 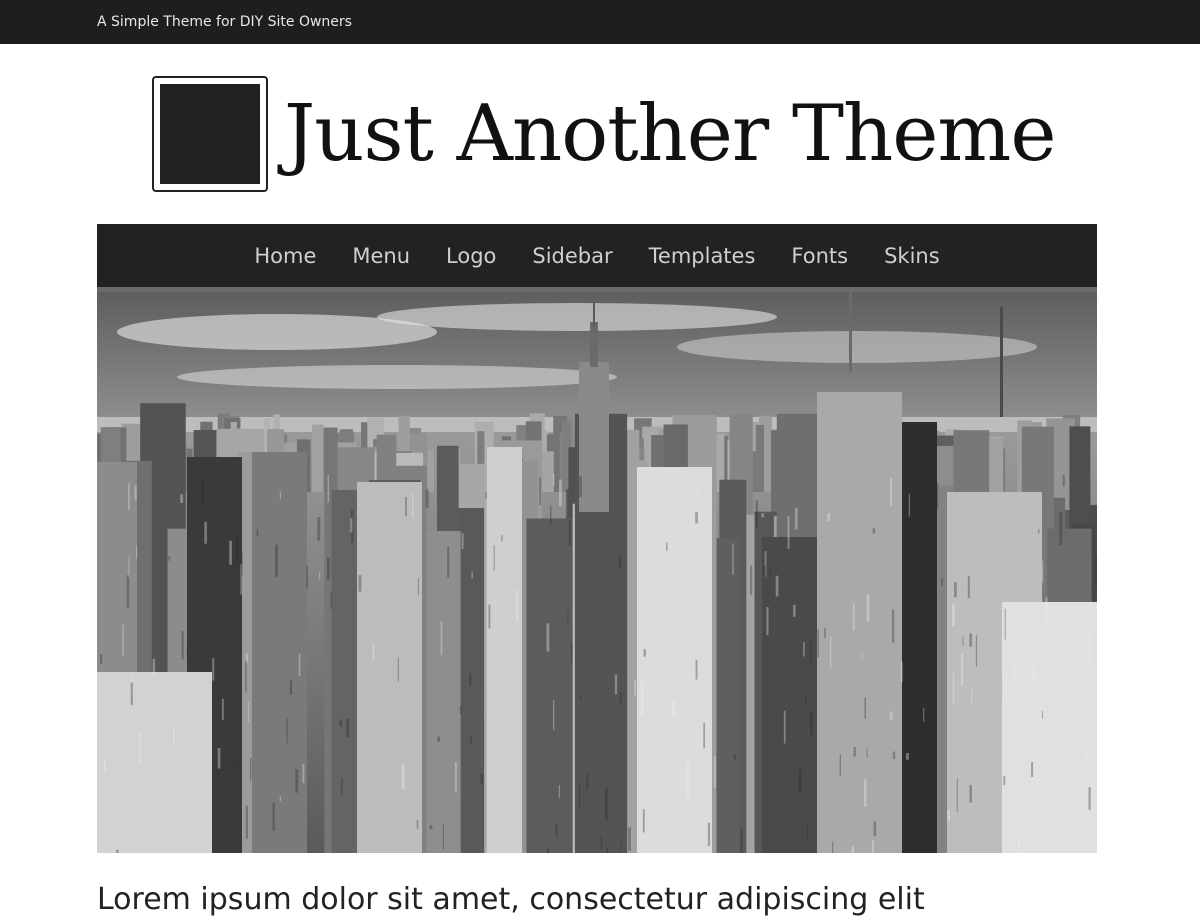 What do you see at coordinates (471, 256) in the screenshot?
I see `nav-item-logo: Logo` at bounding box center [471, 256].